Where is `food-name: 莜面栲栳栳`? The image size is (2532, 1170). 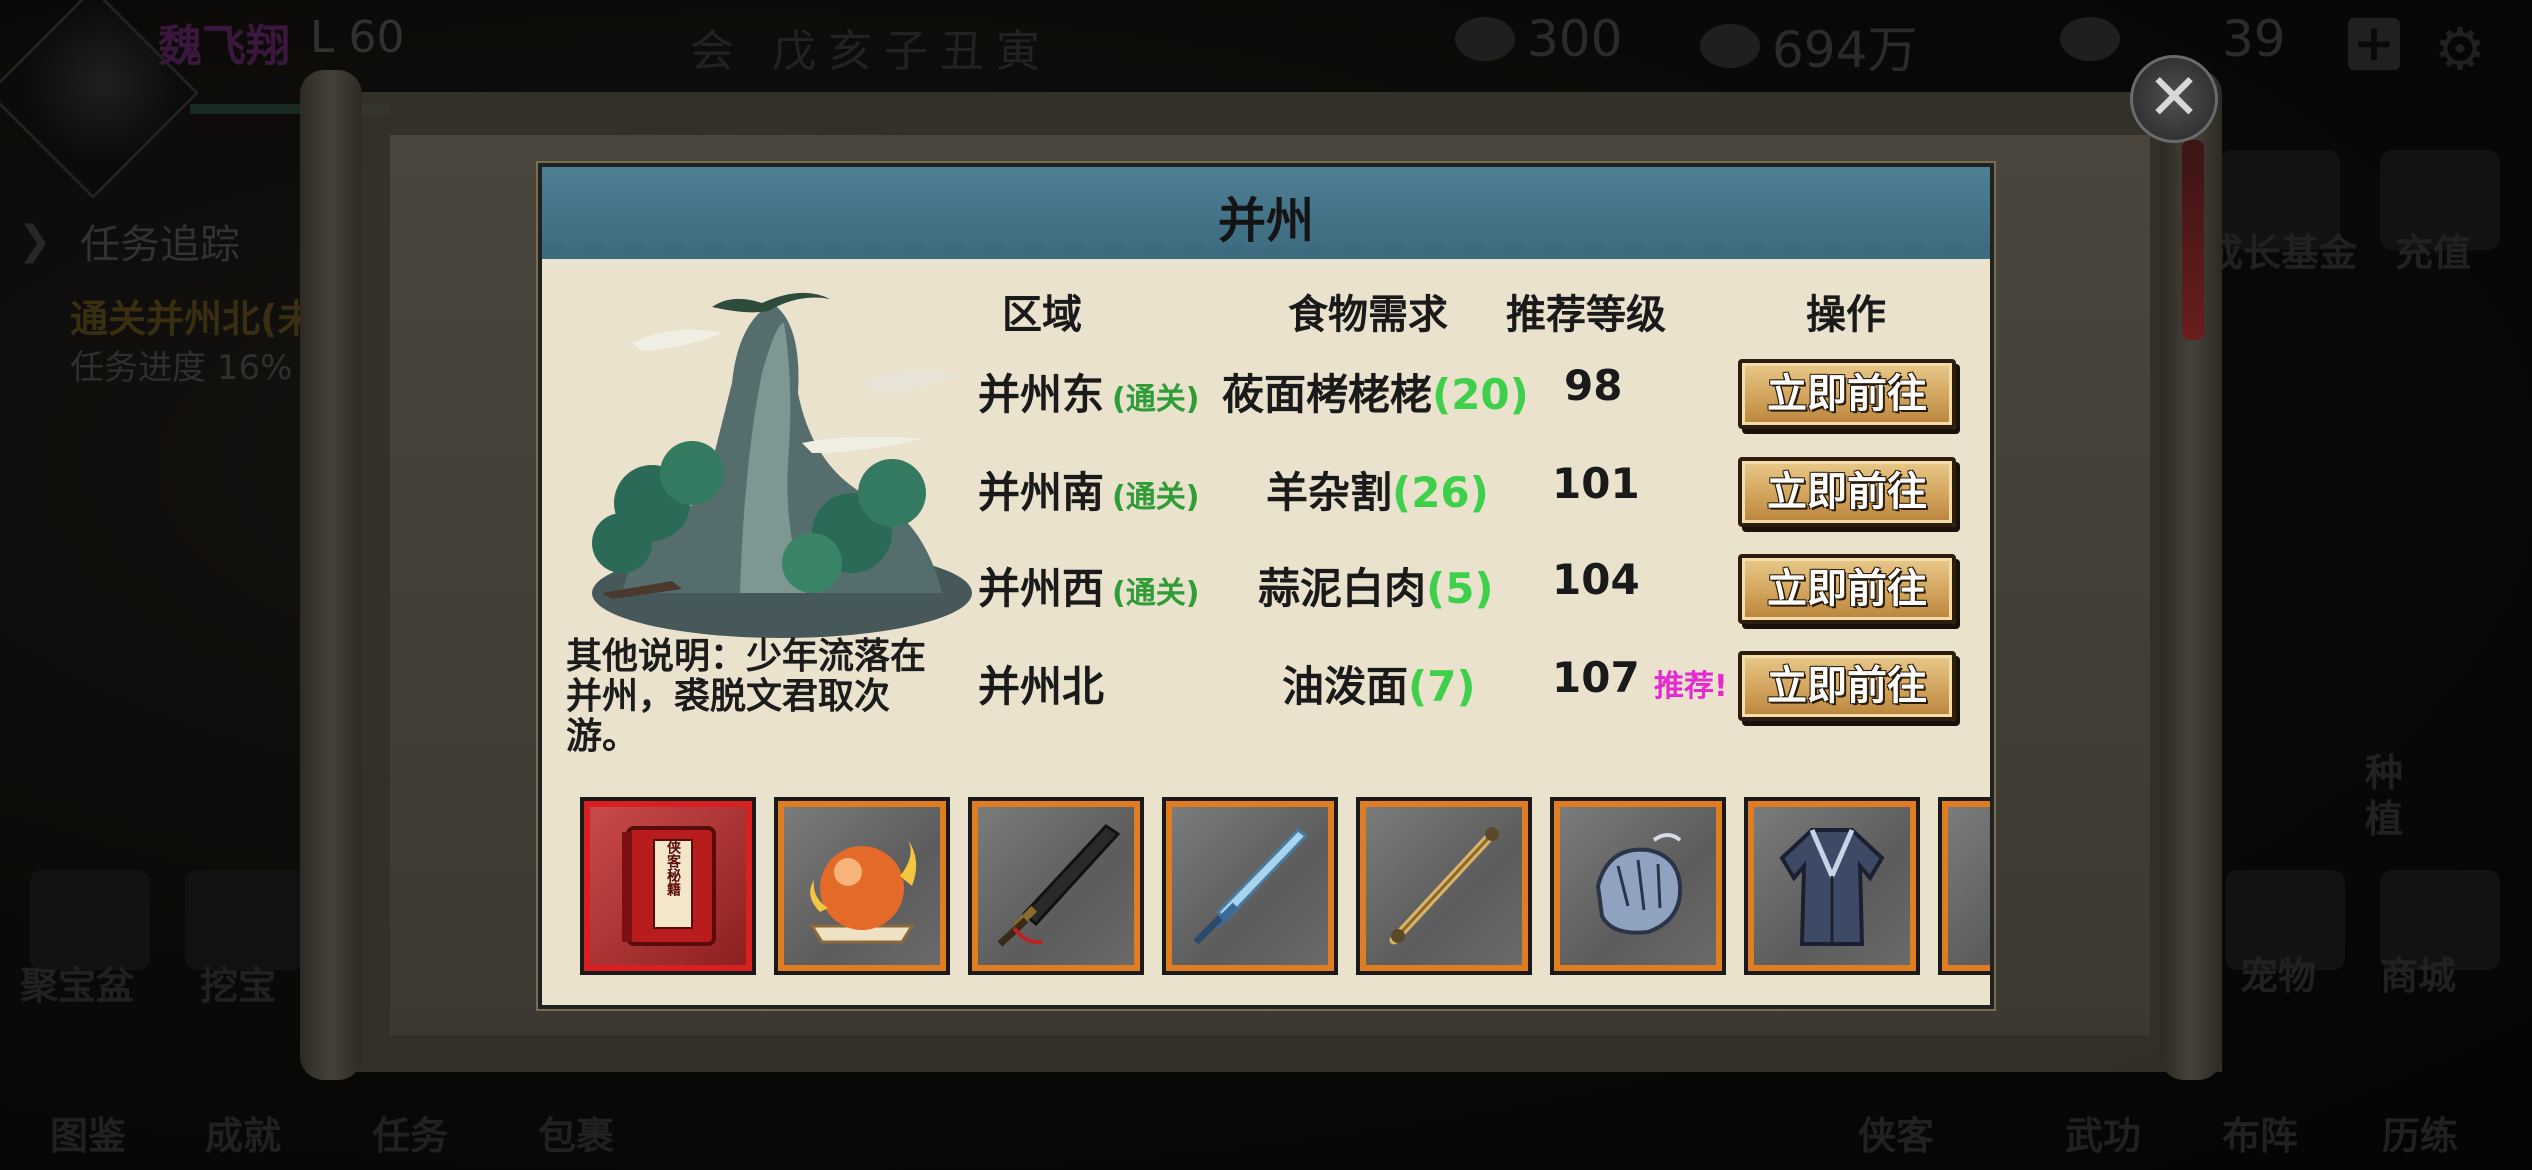
food-name: 莜面栲栳栳 is located at coordinates (1327, 394).